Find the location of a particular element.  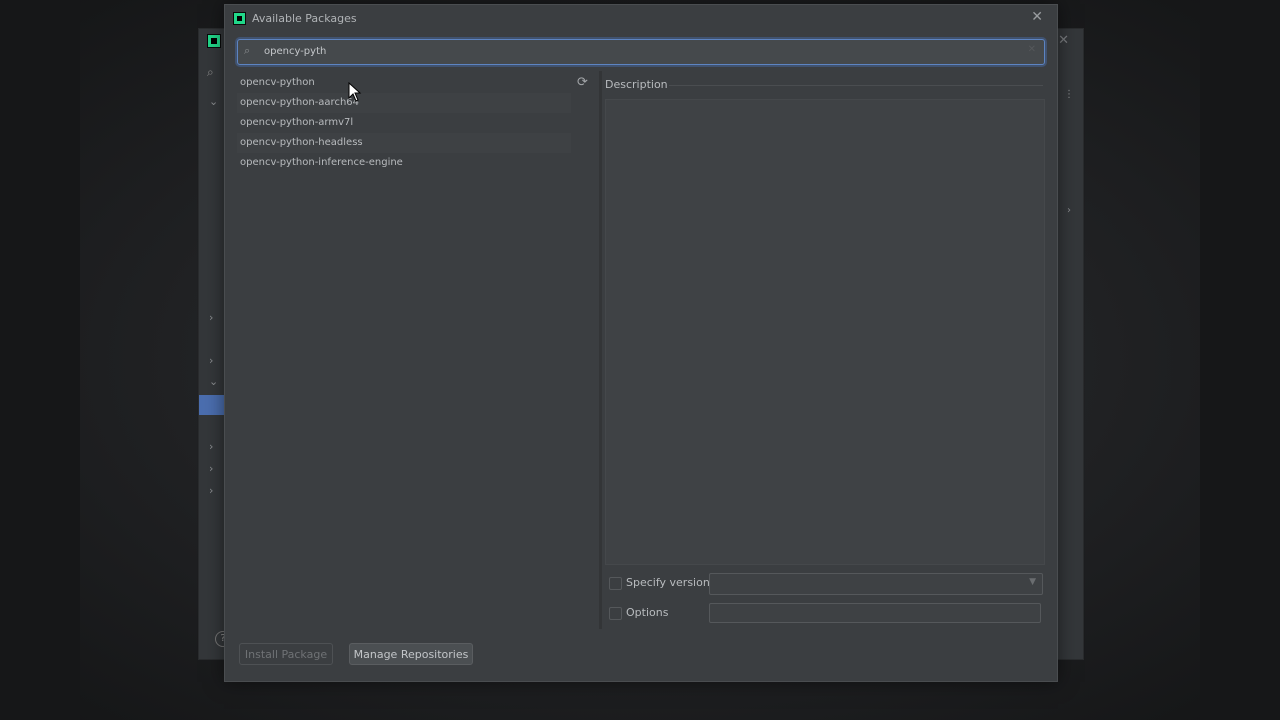

backdrop-left is located at coordinates (40, 360).